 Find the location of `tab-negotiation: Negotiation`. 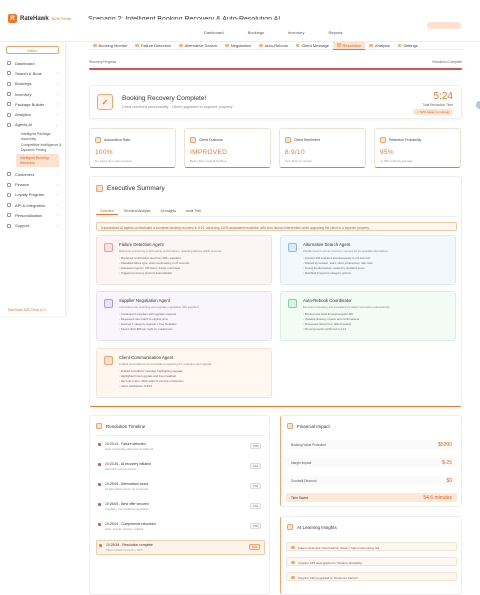

tab-negotiation: Negotiation is located at coordinates (238, 46).